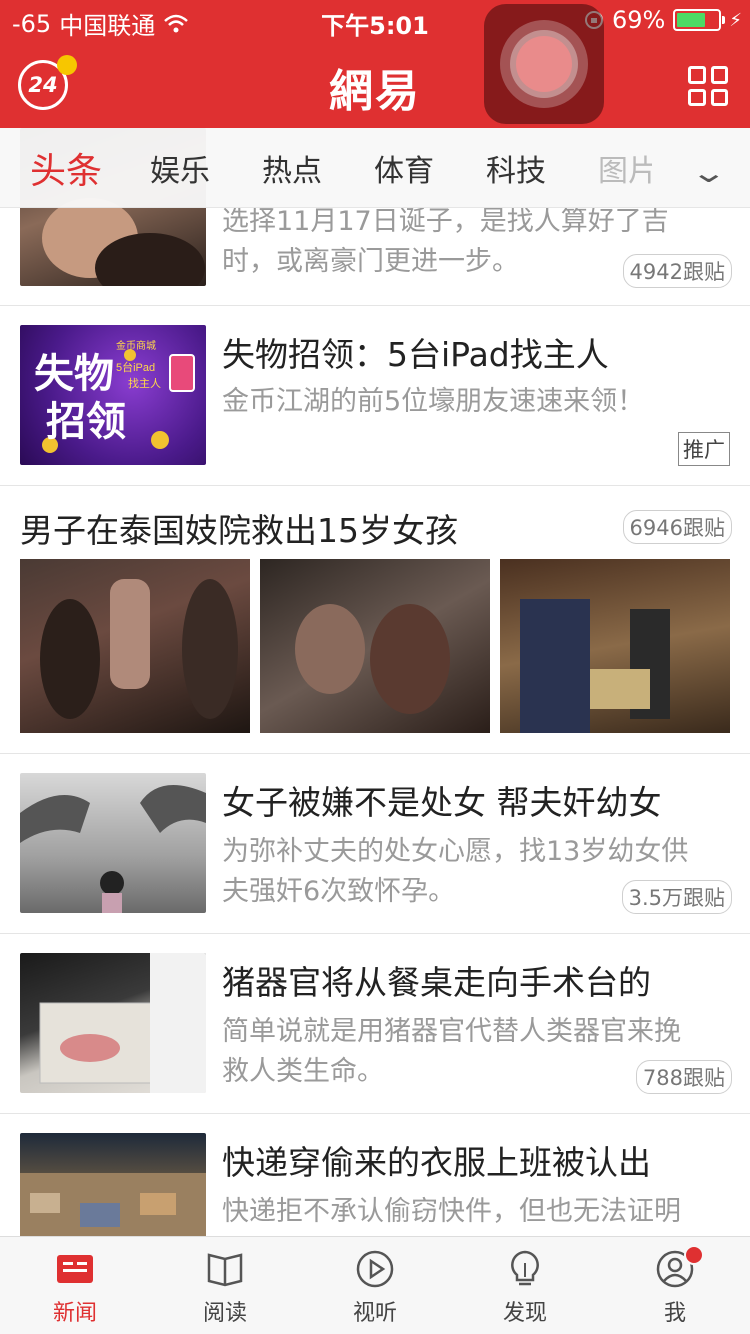  I want to click on news-thumbnail: 失物 招领 5台iPad 找主人 金币商城, so click(113, 395).